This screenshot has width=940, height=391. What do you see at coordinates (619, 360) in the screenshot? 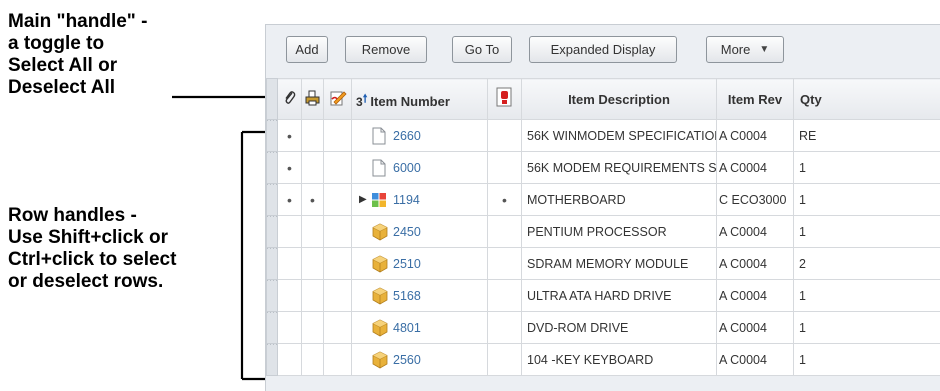
I see `item-description-cell: 104 -KEY KEYBOARD` at bounding box center [619, 360].